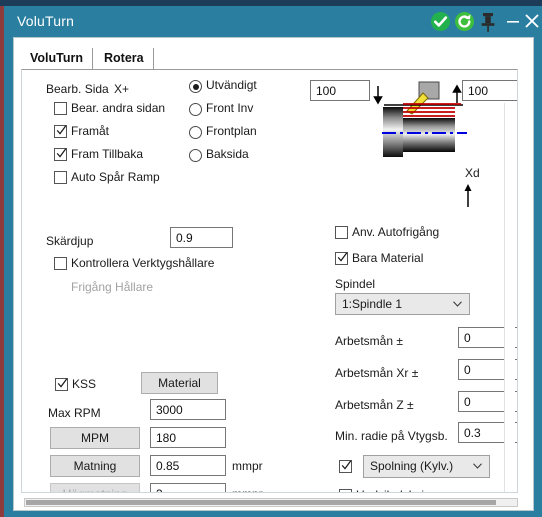  Describe the element at coordinates (46, 21) in the screenshot. I see `window-title: VoluTurn` at that location.